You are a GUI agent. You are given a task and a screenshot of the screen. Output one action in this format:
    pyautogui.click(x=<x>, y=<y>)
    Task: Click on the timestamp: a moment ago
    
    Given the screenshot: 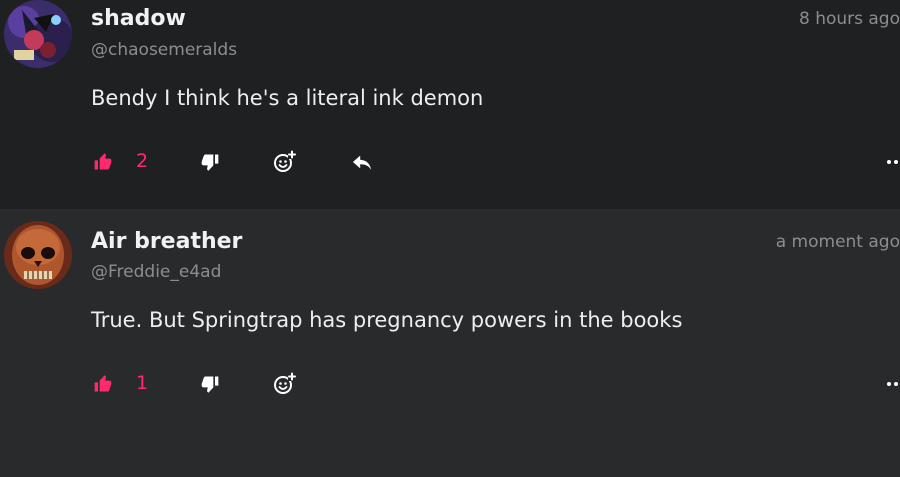 What is the action you would take?
    pyautogui.click(x=837, y=242)
    